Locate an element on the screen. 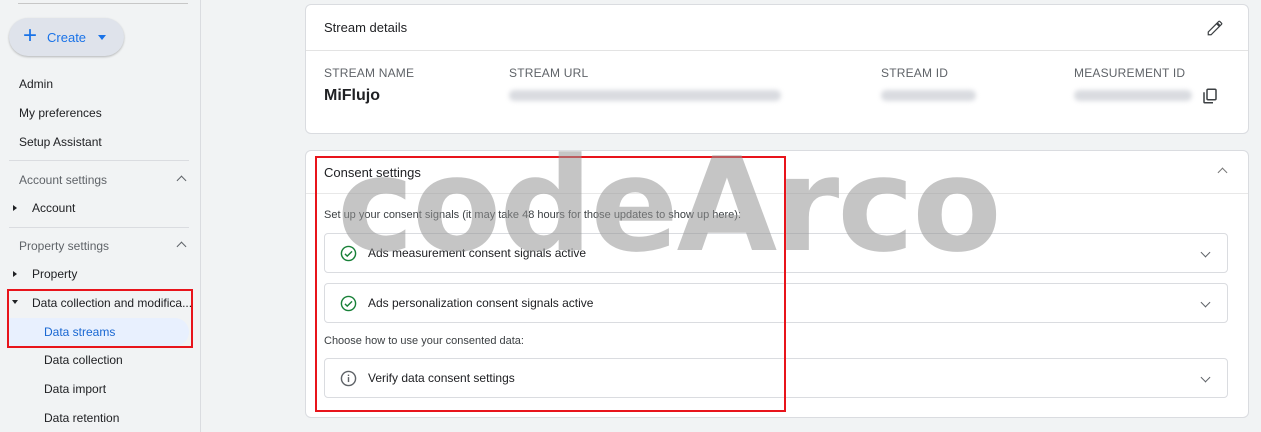 The height and width of the screenshot is (432, 1261). stream-details-title: Stream details is located at coordinates (366, 27).